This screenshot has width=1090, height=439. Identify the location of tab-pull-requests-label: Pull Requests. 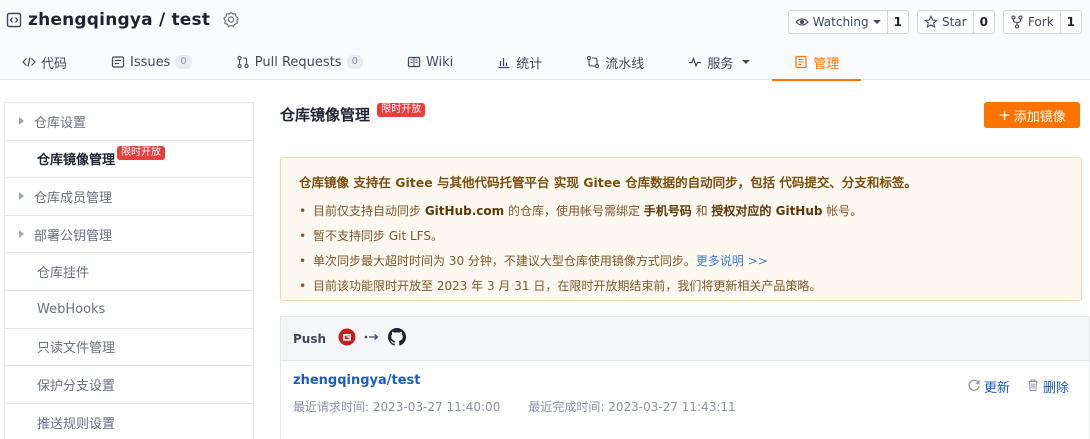
(298, 62).